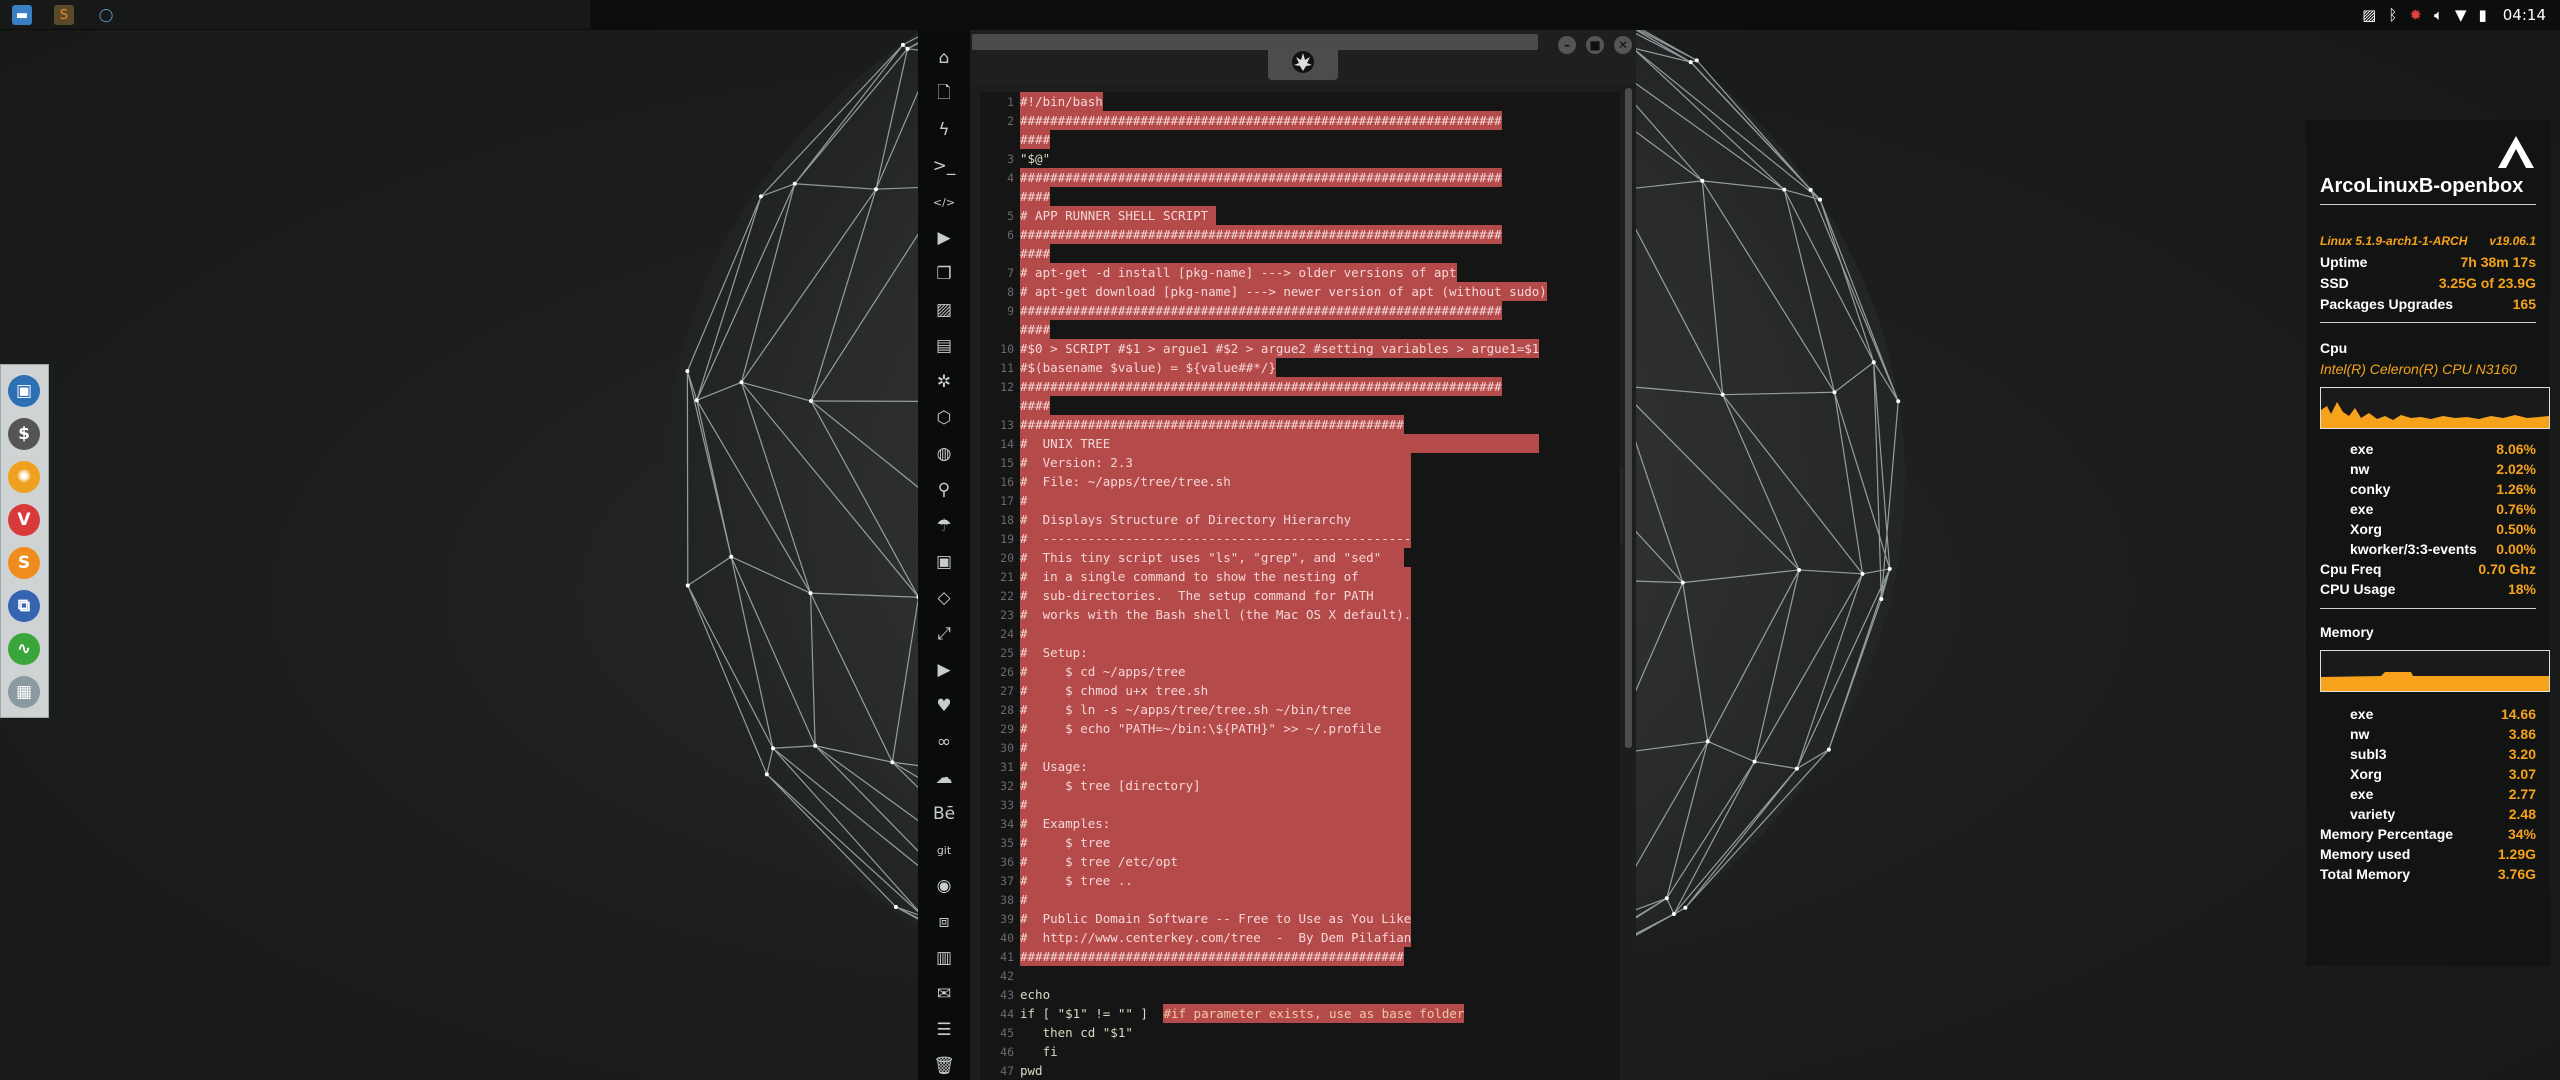 This screenshot has height=1080, width=2560. What do you see at coordinates (24, 520) in the screenshot?
I see `vivaldi-icon: V` at bounding box center [24, 520].